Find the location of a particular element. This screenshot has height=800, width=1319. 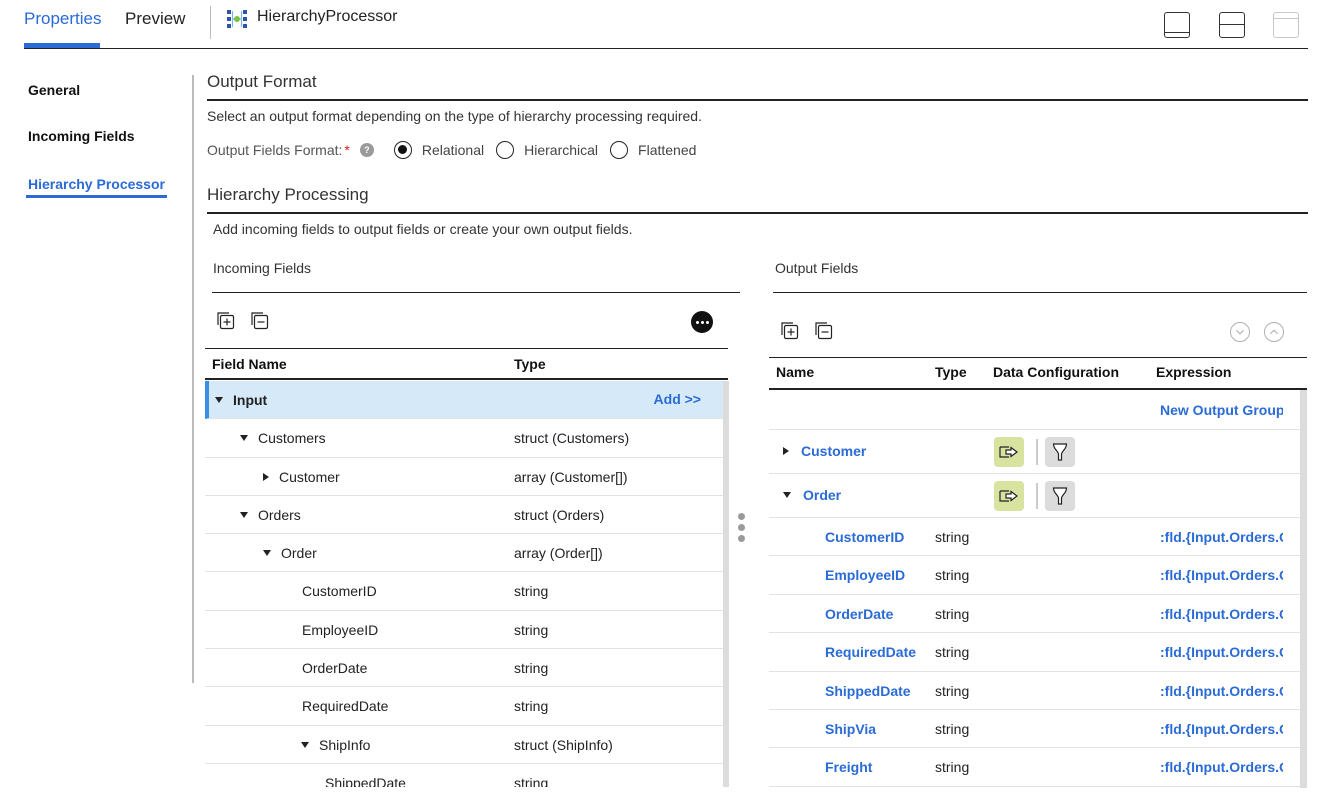

output-field-name: Freight is located at coordinates (848, 767).